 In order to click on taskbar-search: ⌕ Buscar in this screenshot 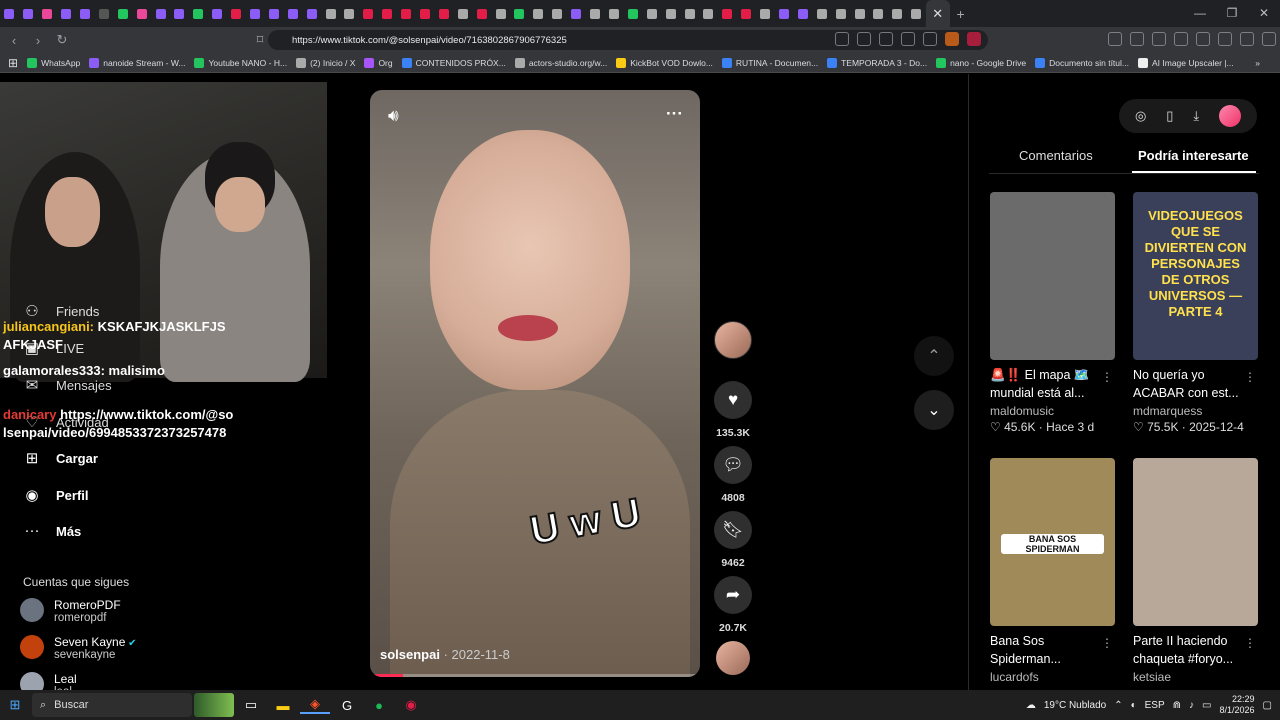, I will do `click(112, 705)`.